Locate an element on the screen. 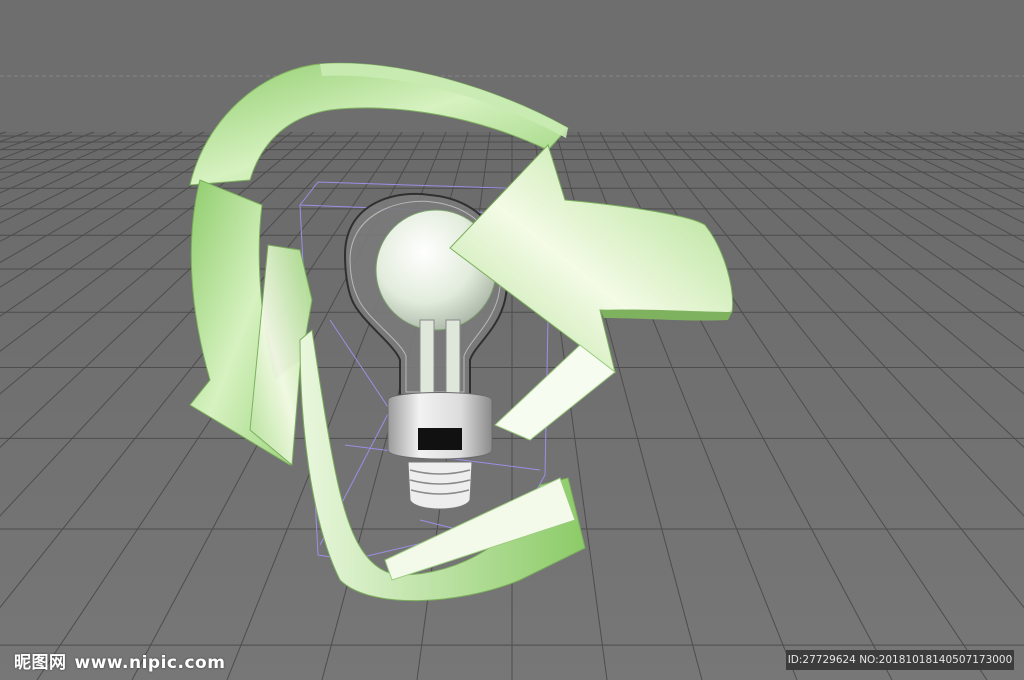 This screenshot has height=680, width=1024. watermark-url: www.nipic.com is located at coordinates (150, 663).